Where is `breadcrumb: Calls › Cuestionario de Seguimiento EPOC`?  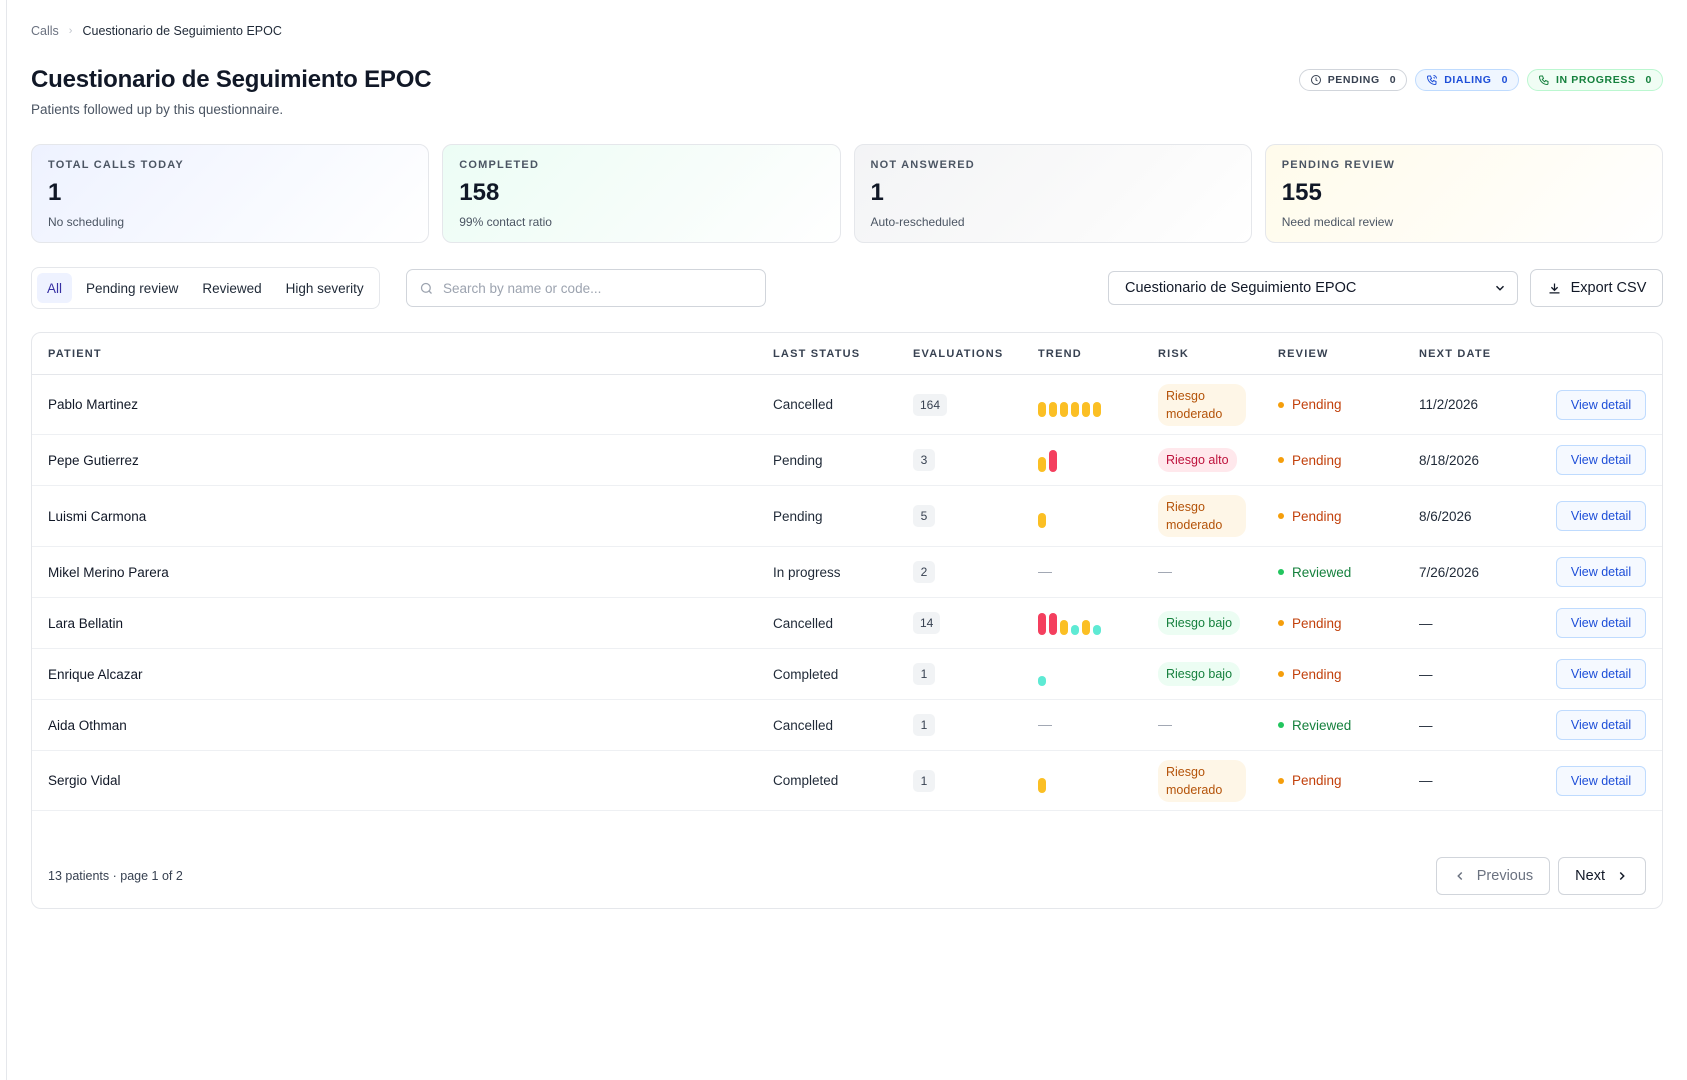
breadcrumb: Calls › Cuestionario de Seguimiento EPOC is located at coordinates (156, 31).